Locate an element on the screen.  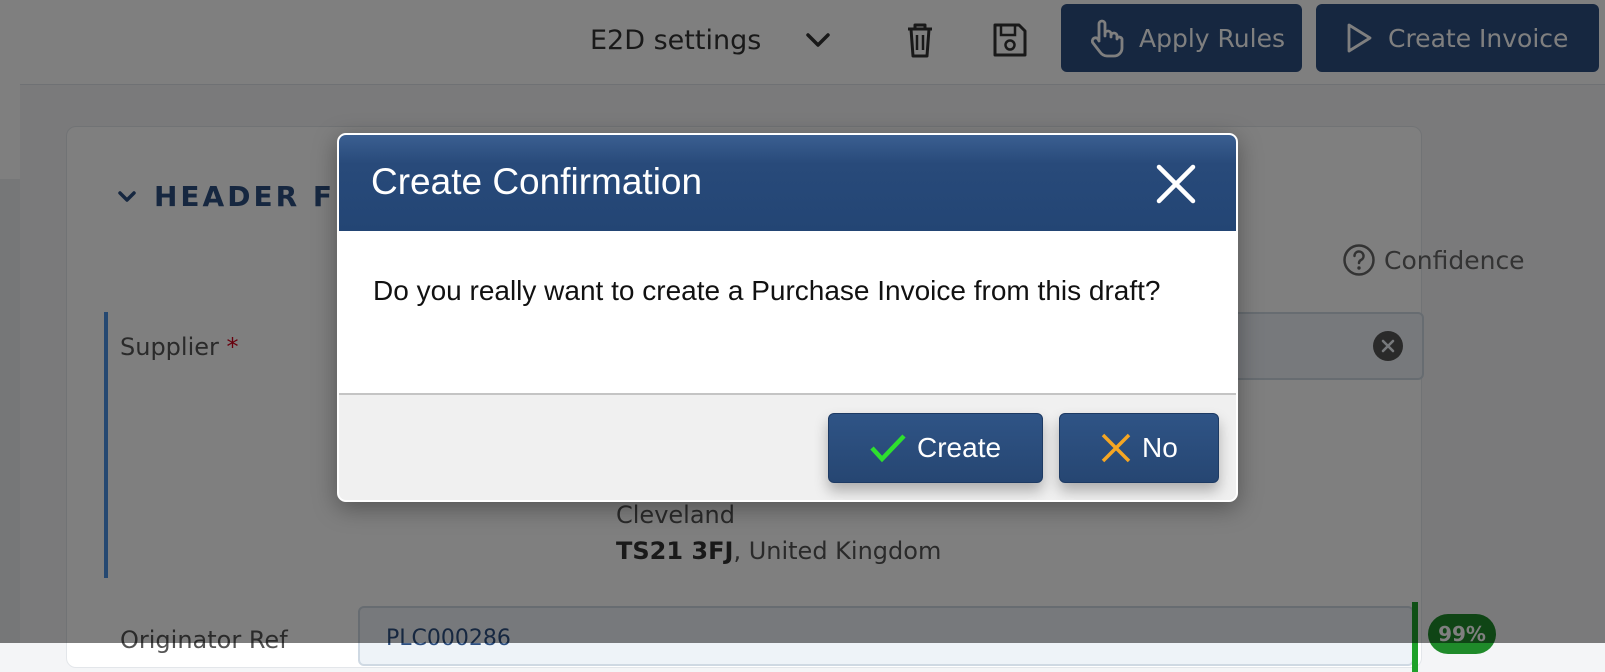
dialog-footer: Create No is located at coordinates (787, 446).